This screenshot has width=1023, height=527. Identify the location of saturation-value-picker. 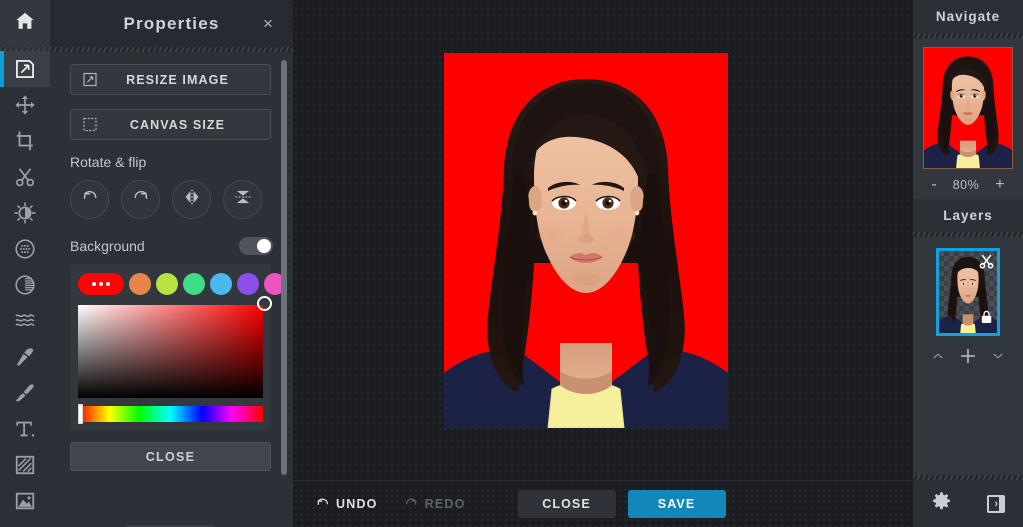
(175, 347).